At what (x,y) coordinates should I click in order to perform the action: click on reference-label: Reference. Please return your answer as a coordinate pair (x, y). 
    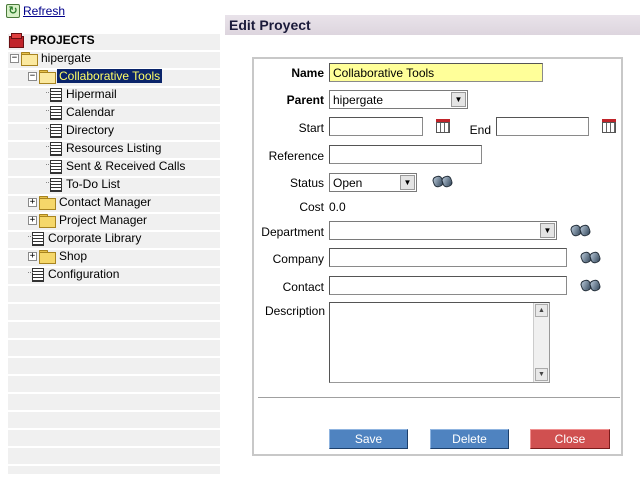
    Looking at the image, I should click on (296, 156).